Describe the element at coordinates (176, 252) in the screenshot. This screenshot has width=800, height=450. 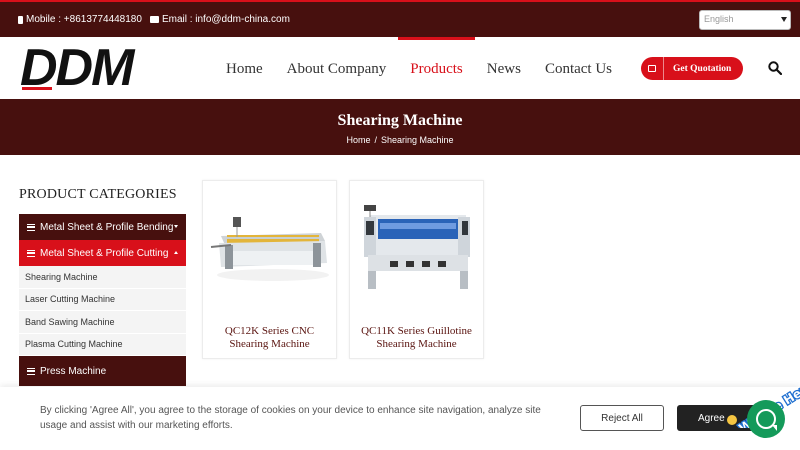
I see `caret-up-icon` at that location.